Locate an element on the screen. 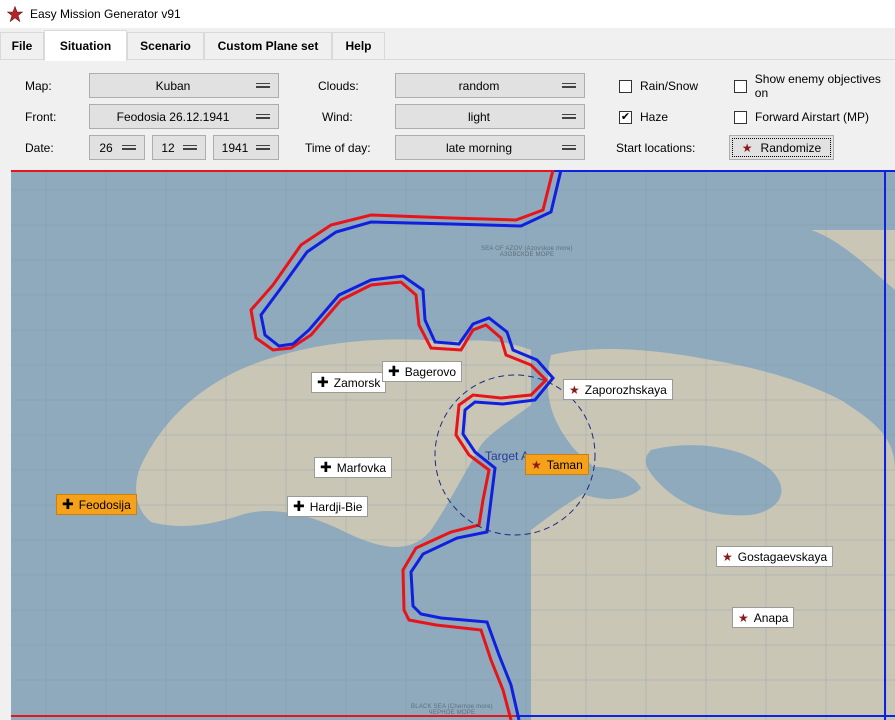 The height and width of the screenshot is (720, 895). clouds-label: Clouds: is located at coordinates (338, 86).